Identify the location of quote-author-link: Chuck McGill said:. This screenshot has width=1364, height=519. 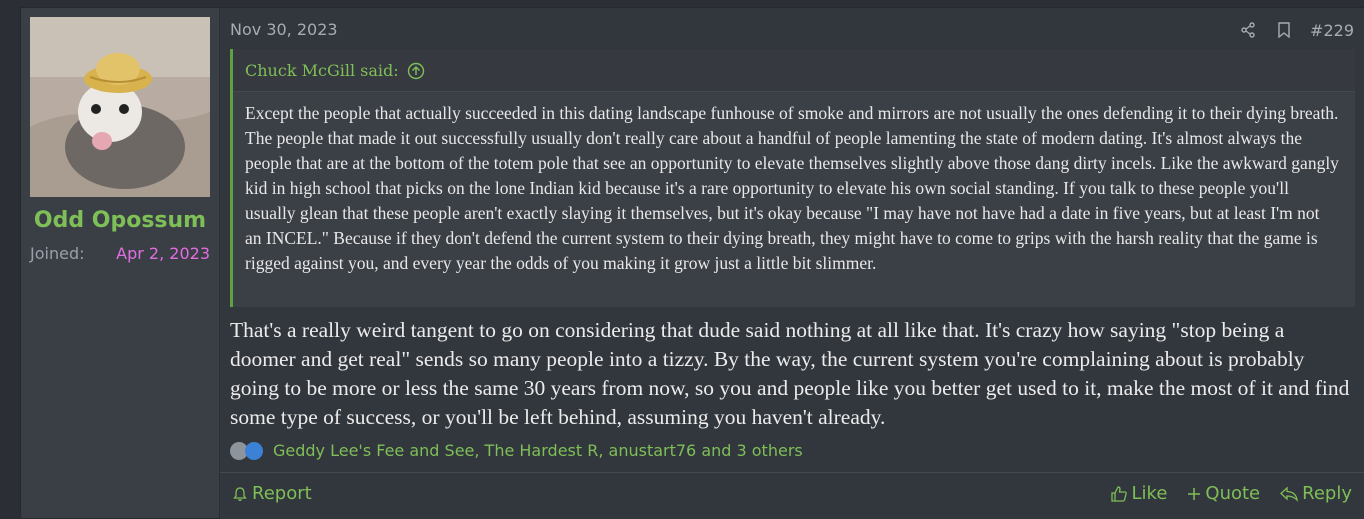
(335, 70).